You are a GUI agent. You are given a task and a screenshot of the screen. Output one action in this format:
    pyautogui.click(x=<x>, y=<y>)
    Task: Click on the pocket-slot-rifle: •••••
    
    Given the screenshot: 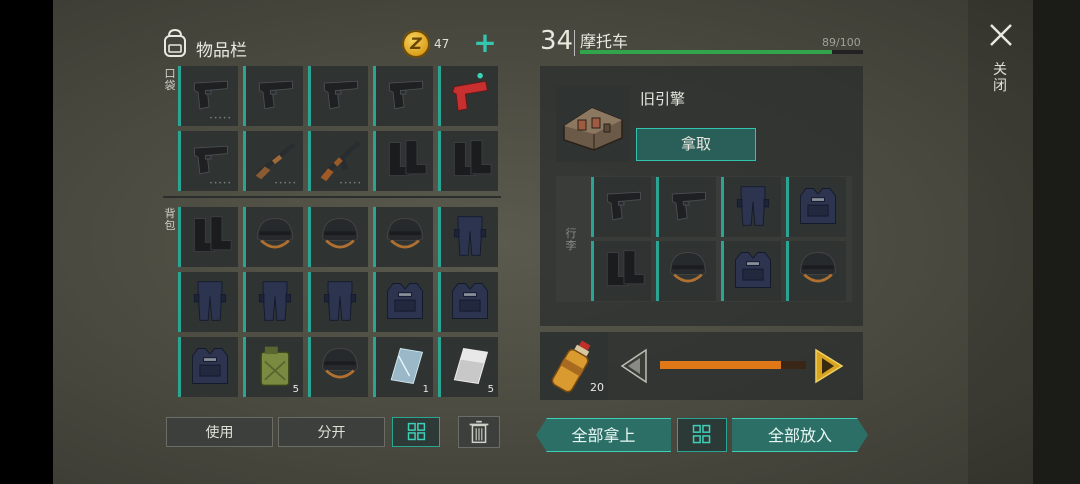 What is the action you would take?
    pyautogui.click(x=338, y=161)
    